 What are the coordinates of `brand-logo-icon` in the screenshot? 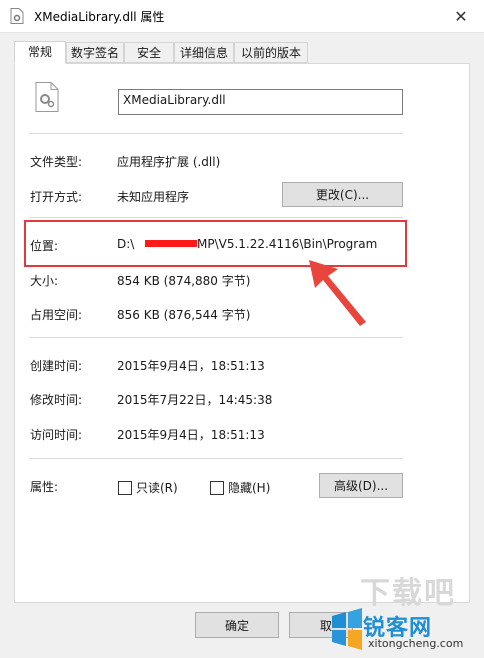 It's located at (347, 629).